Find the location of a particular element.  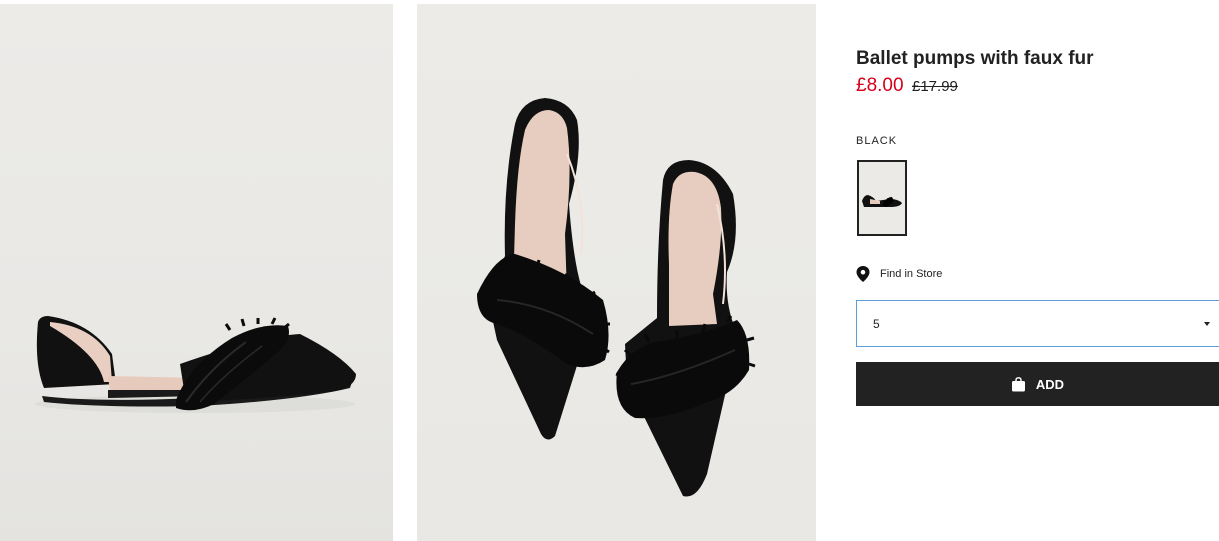

size-select: 5 is located at coordinates (1037, 323).